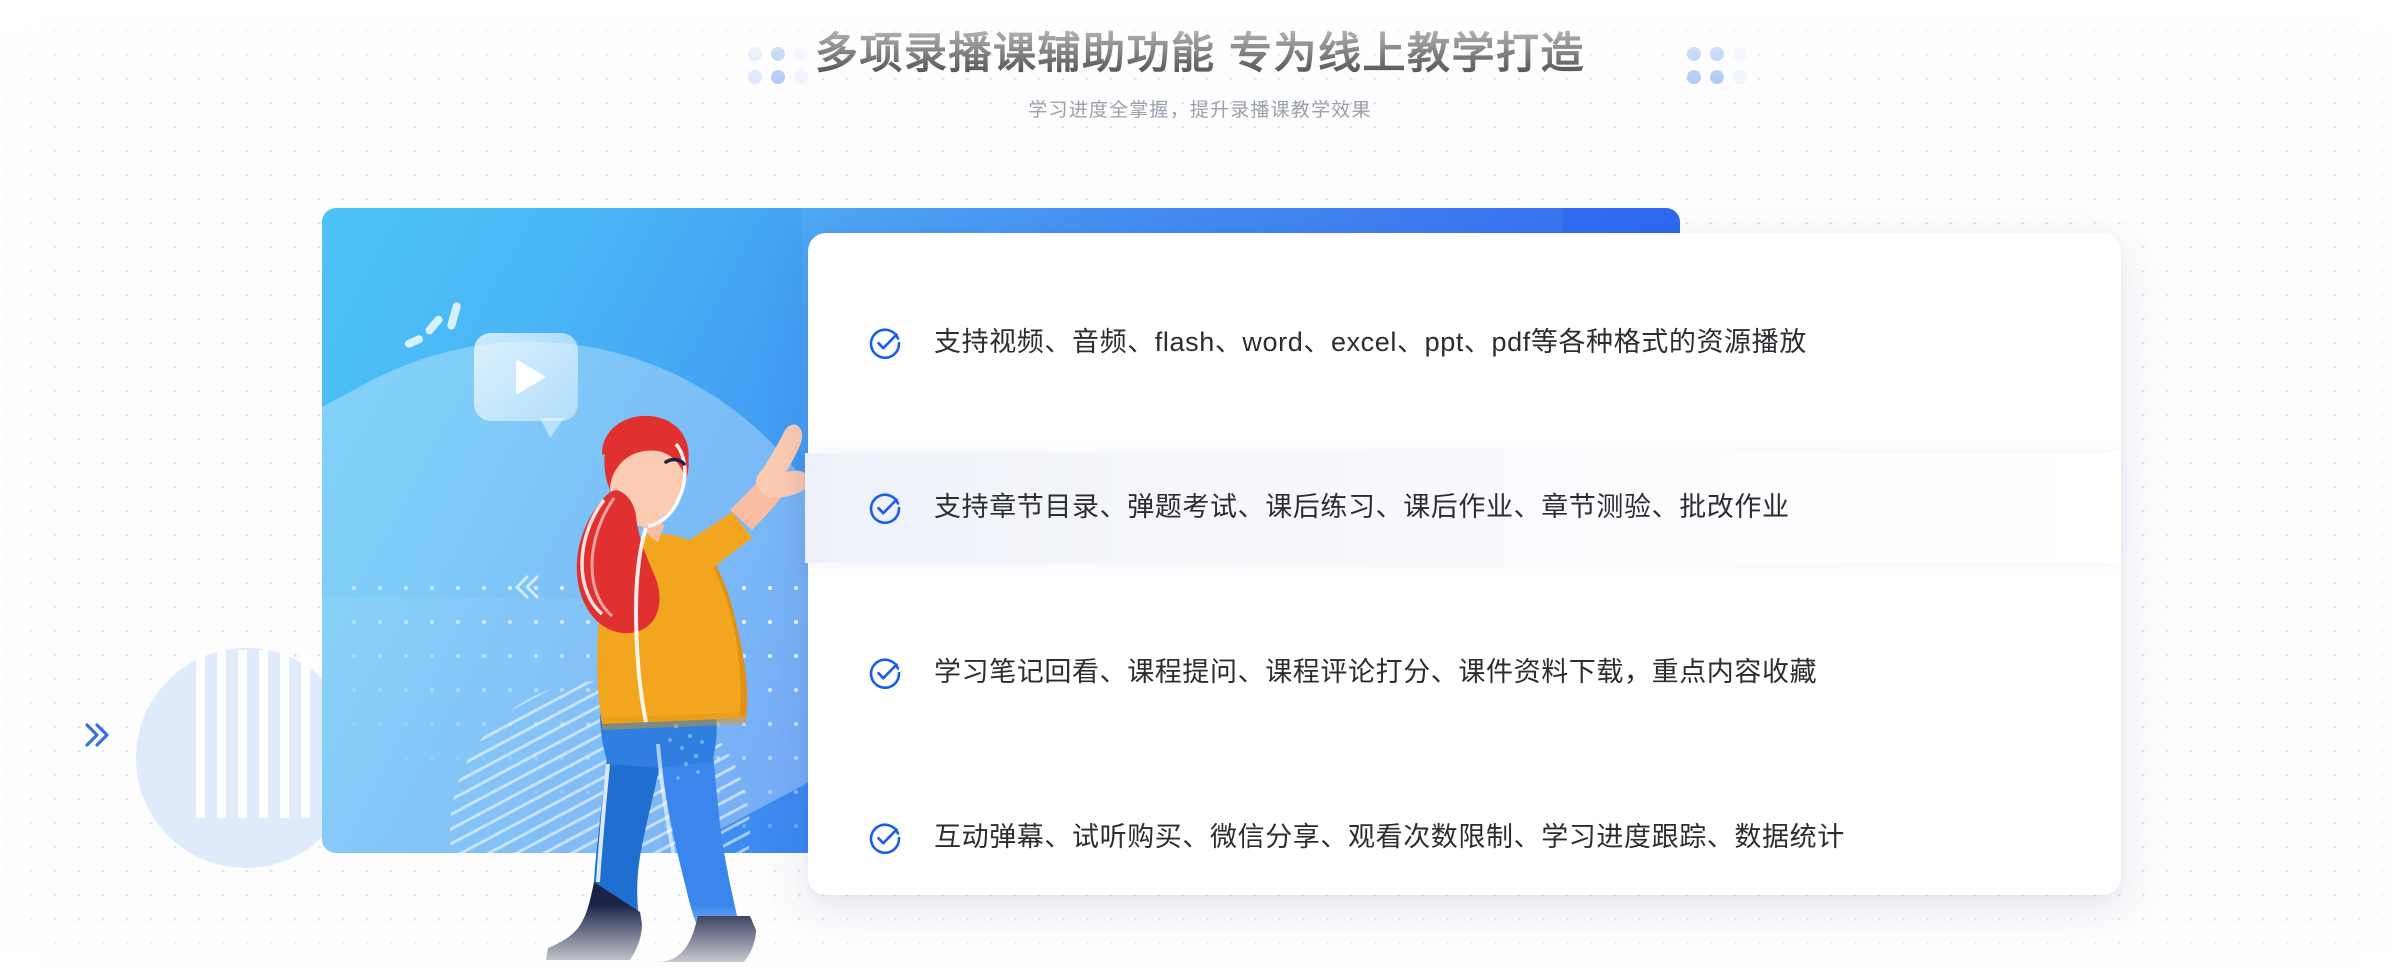 This screenshot has width=2400, height=974. What do you see at coordinates (531, 377) in the screenshot?
I see `play-triangle-icon` at bounding box center [531, 377].